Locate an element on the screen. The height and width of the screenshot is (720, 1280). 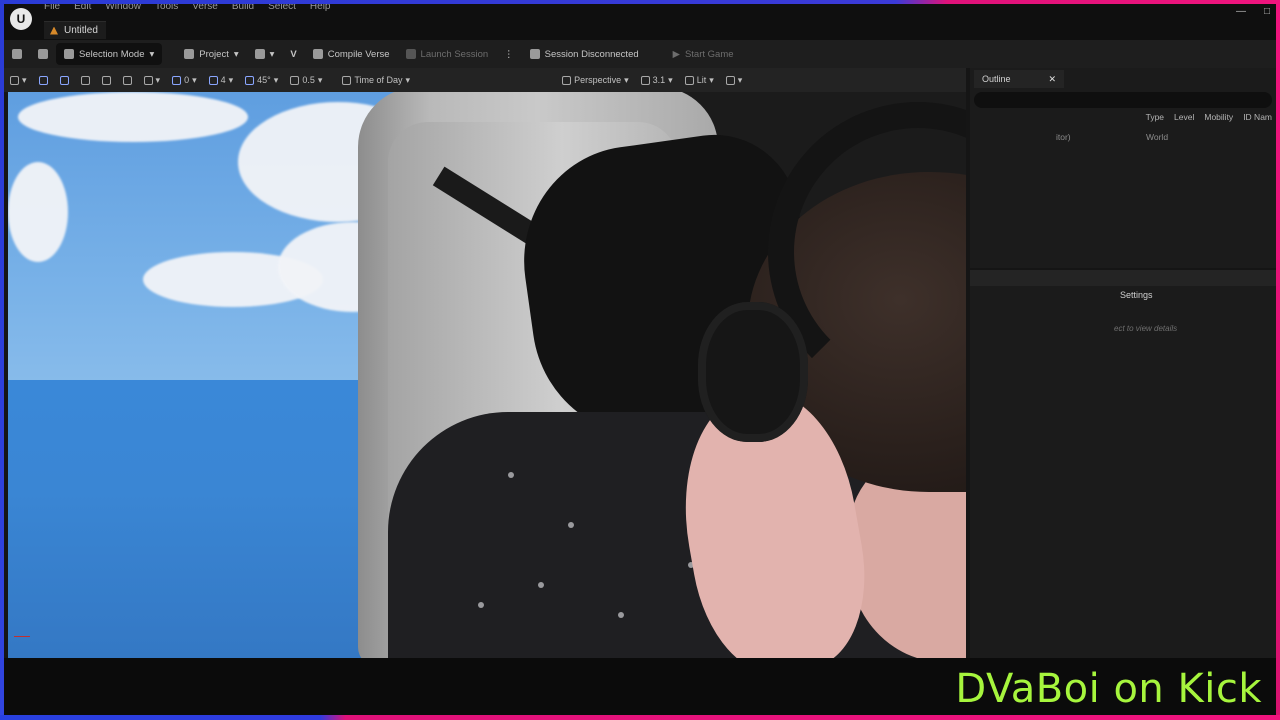
lighting-mode-dropdown: Lit ▾ is located at coordinates (699, 80).